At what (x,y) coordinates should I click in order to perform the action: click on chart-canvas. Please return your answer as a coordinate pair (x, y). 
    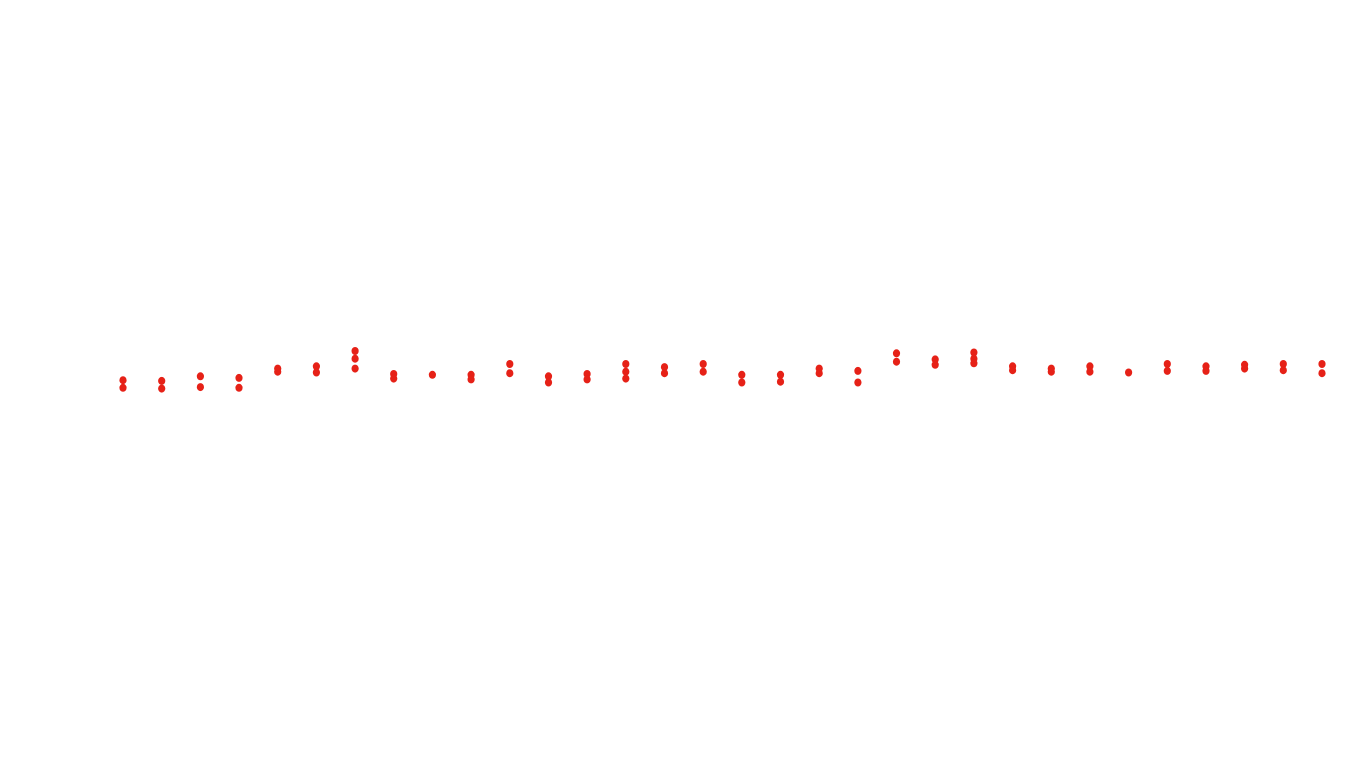
    Looking at the image, I should click on (722, 370).